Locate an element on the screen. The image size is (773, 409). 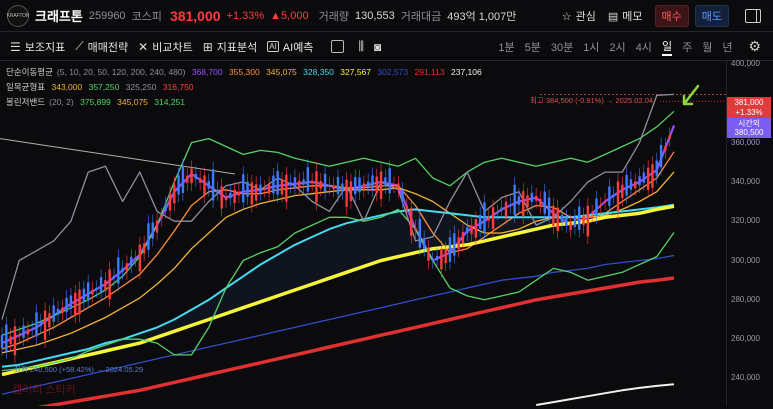
candle-type-button: ⫼ is located at coordinates (361, 46).